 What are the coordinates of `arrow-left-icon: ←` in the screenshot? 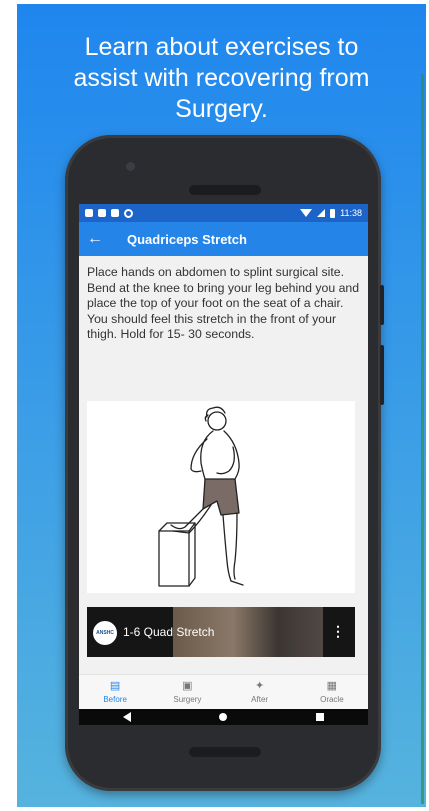 It's located at (97, 239).